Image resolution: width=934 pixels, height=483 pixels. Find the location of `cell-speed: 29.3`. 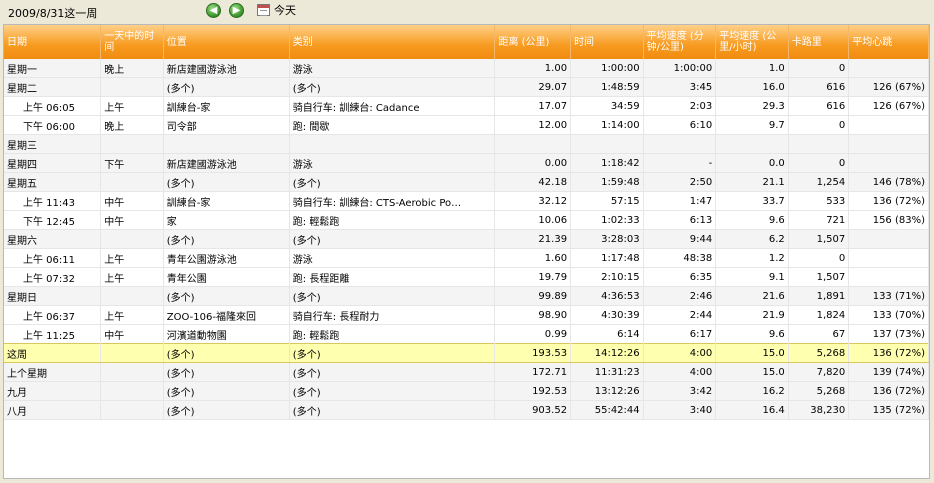

cell-speed: 29.3 is located at coordinates (752, 106).